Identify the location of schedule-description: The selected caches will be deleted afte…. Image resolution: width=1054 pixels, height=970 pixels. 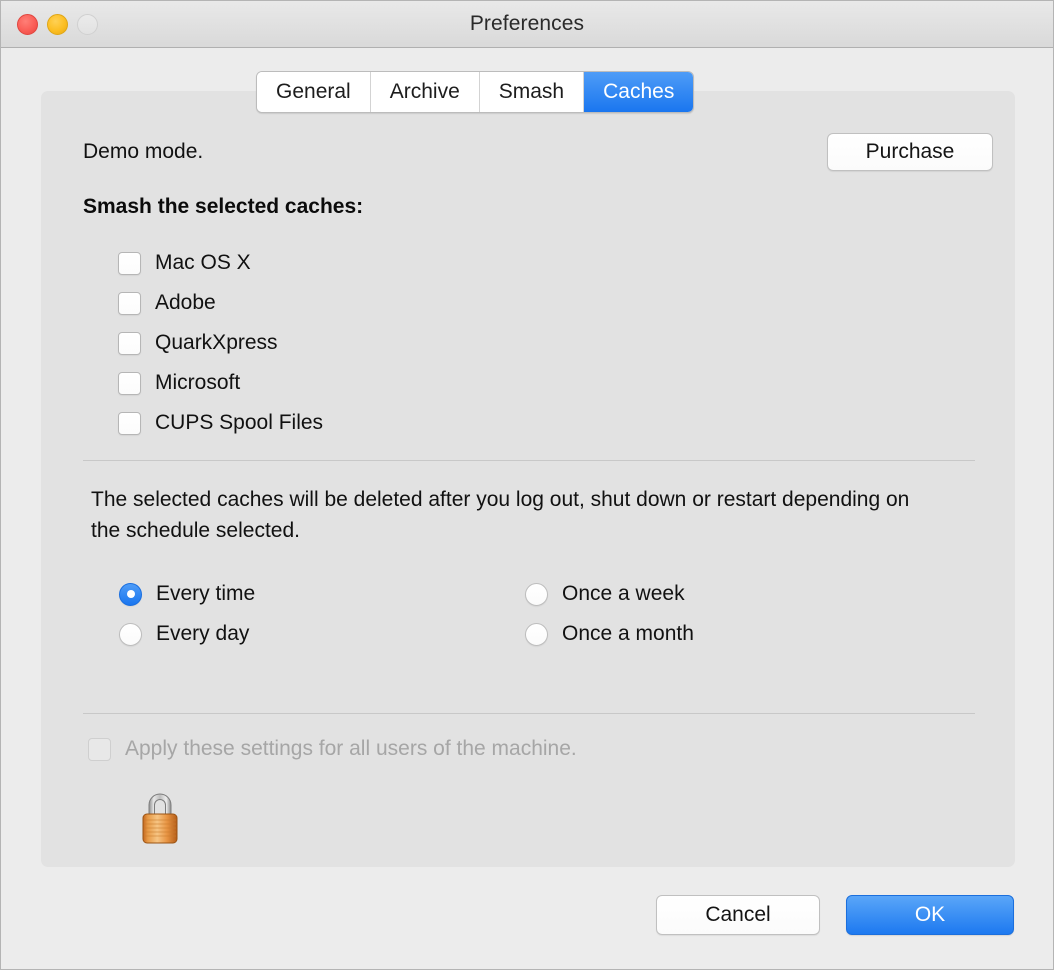
(500, 515).